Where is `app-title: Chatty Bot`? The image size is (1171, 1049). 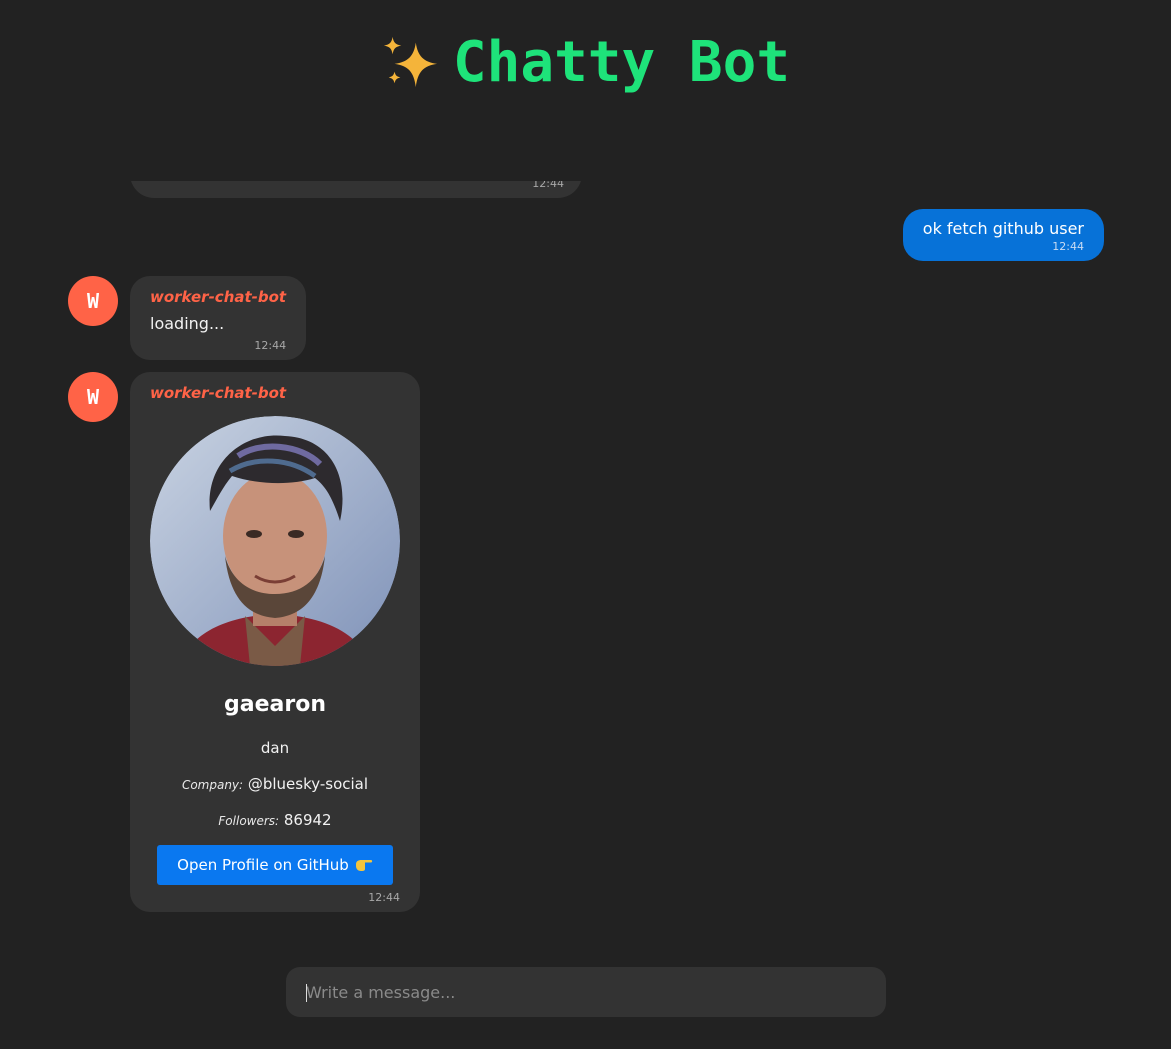
app-title: Chatty Bot is located at coordinates (585, 62).